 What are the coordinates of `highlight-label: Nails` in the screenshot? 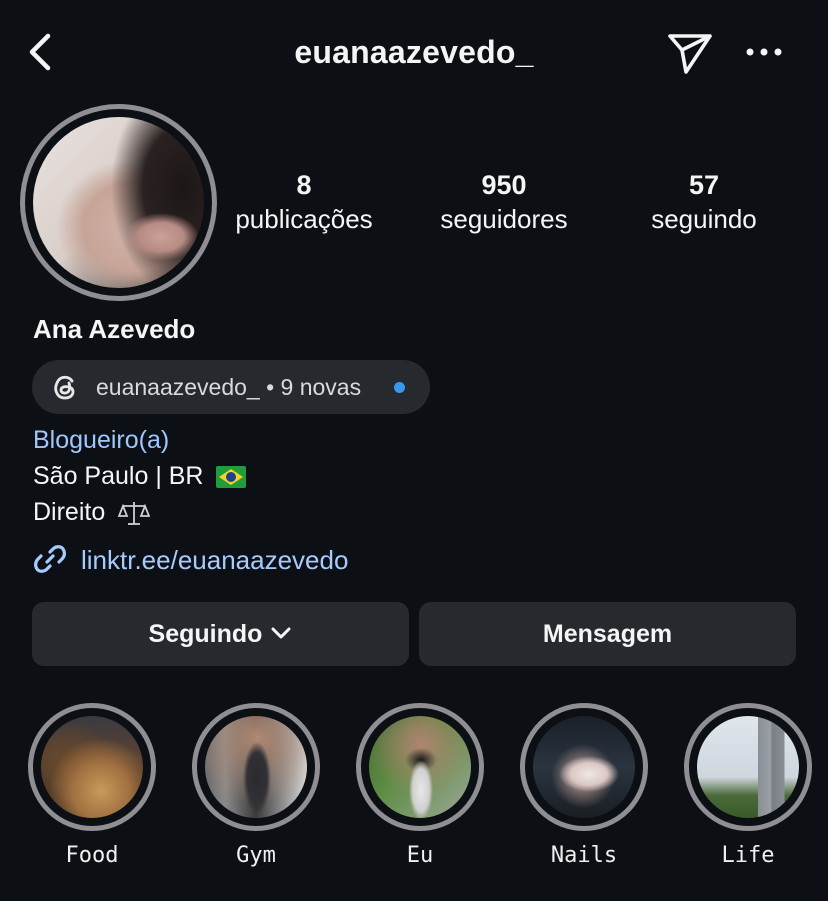 It's located at (584, 855).